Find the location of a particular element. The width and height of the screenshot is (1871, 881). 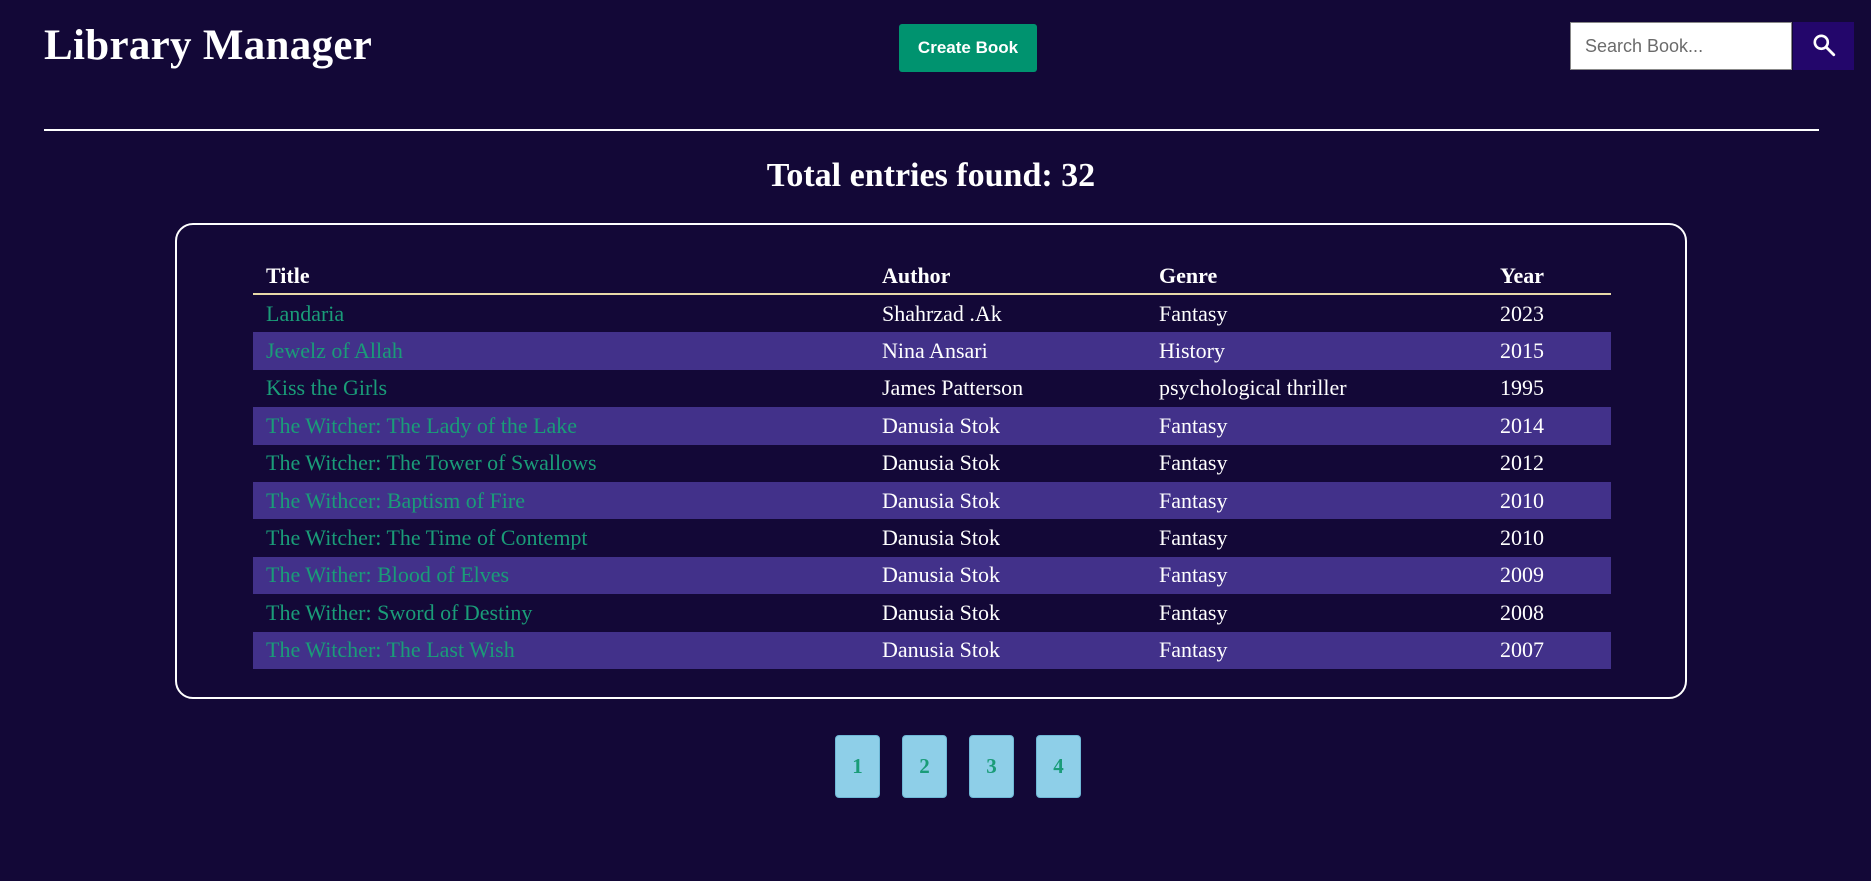

book-title-link: Kiss the Girls is located at coordinates (326, 387).